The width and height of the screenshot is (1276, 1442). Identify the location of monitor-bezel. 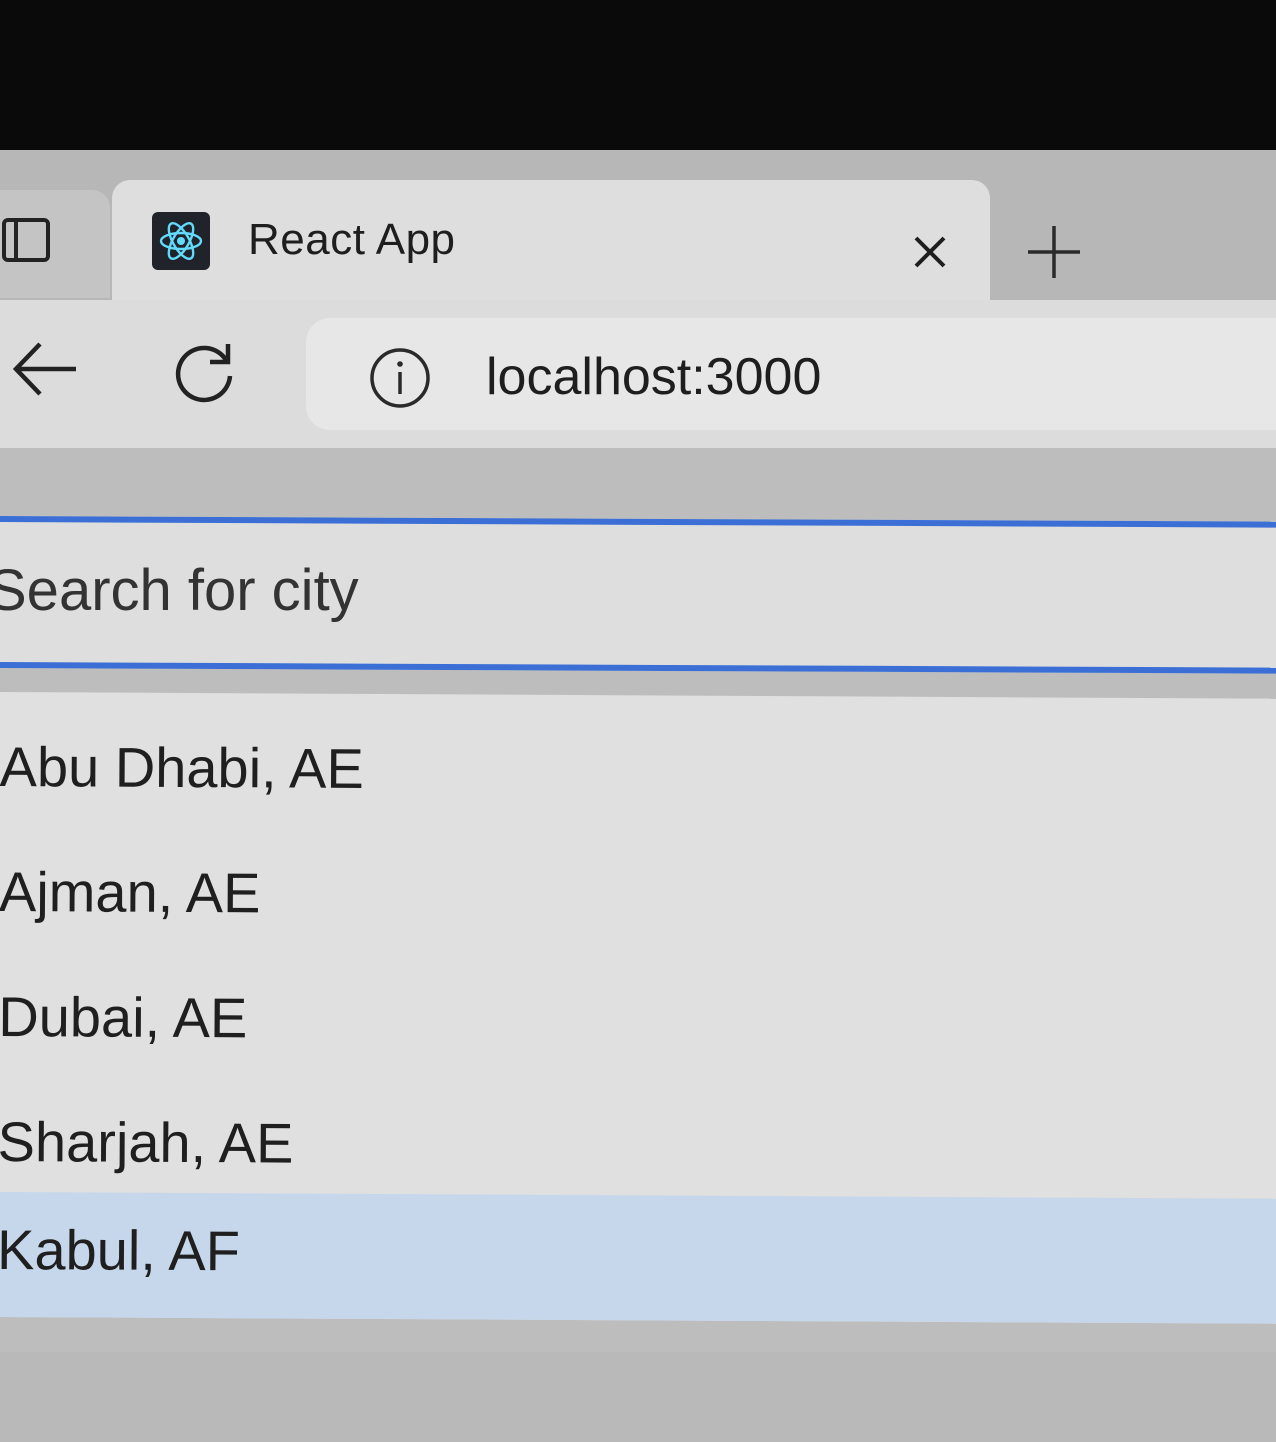
(638, 75).